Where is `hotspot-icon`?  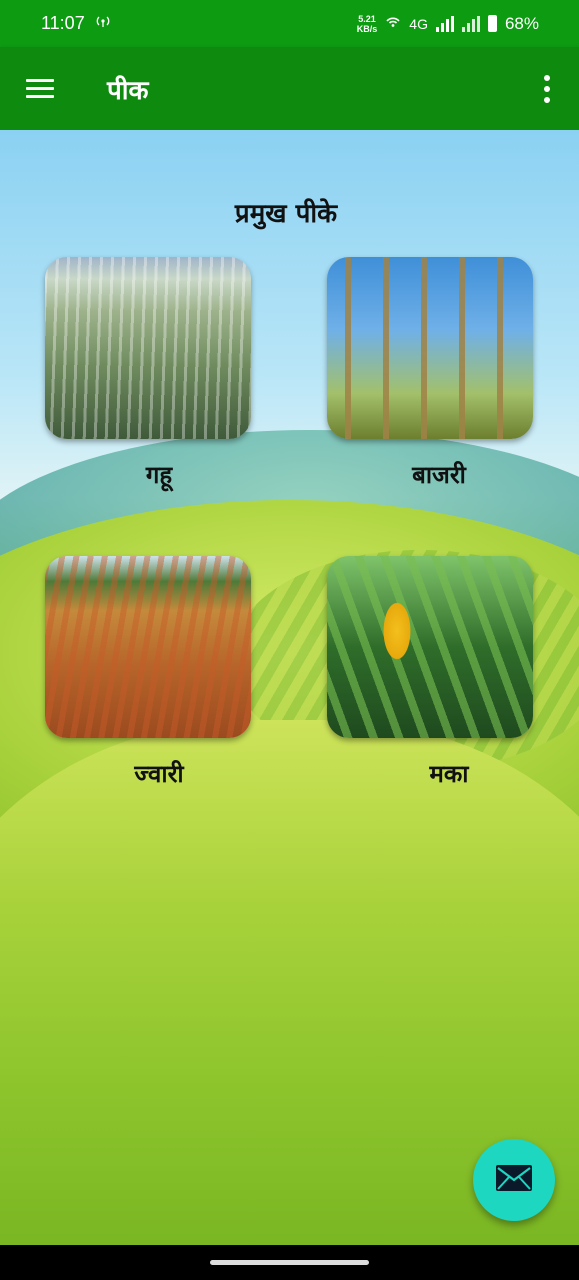 hotspot-icon is located at coordinates (103, 23).